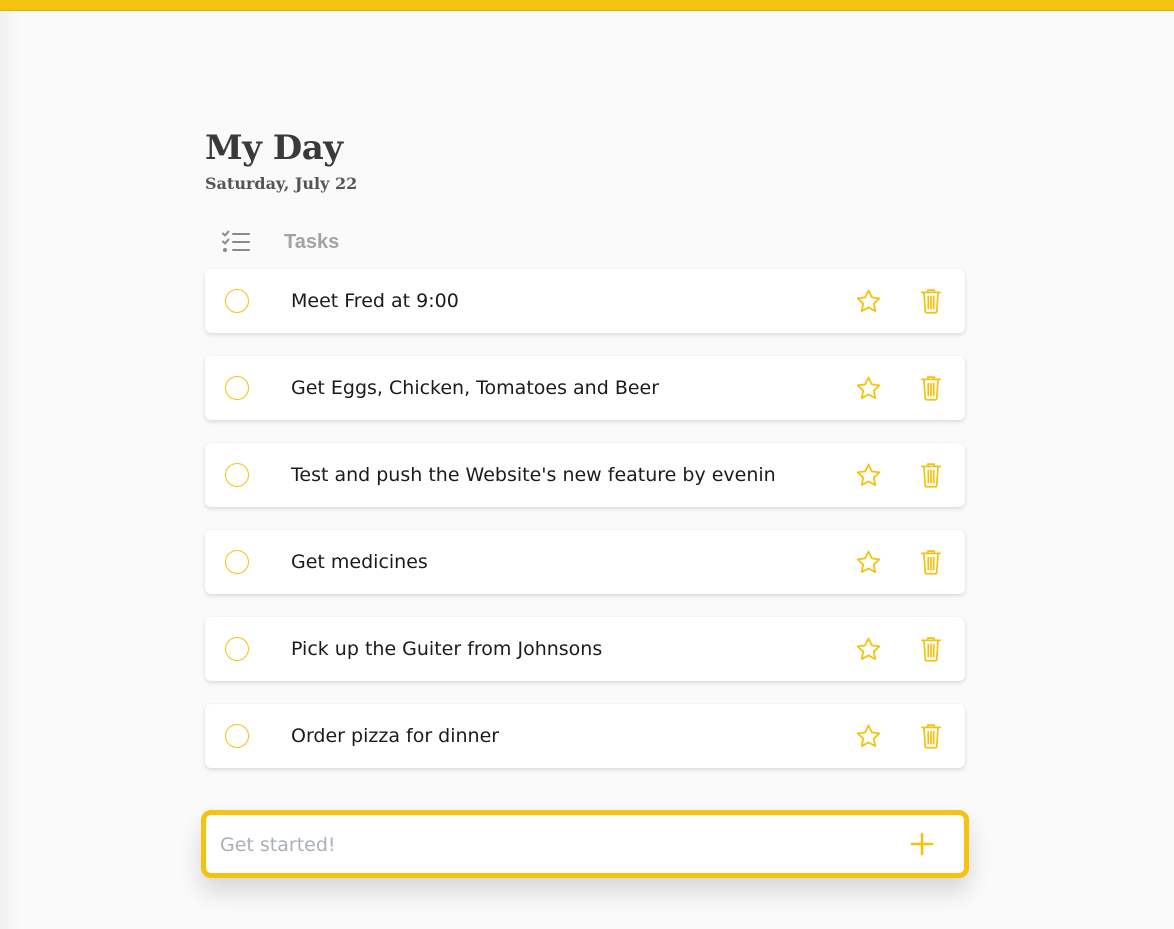  Describe the element at coordinates (359, 562) in the screenshot. I see `task-text: Get medicines` at that location.